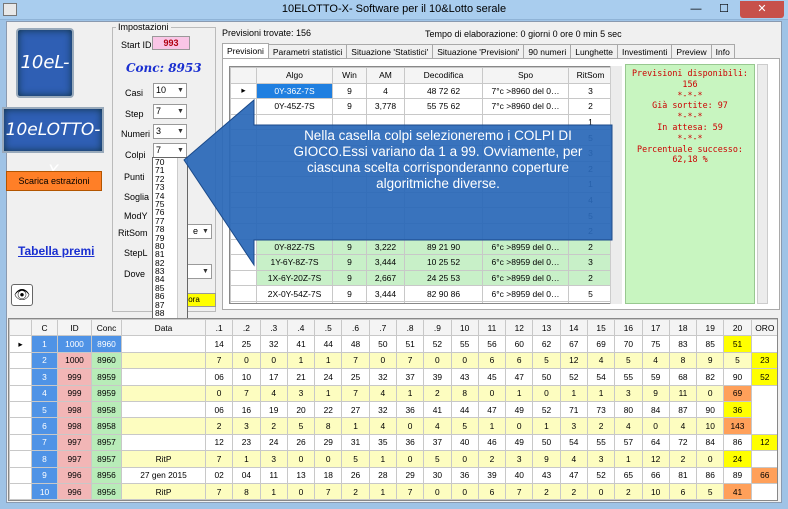 This screenshot has width=788, height=509. What do you see at coordinates (245, 51) in the screenshot?
I see `tab-previsioni: Previsioni` at bounding box center [245, 51].